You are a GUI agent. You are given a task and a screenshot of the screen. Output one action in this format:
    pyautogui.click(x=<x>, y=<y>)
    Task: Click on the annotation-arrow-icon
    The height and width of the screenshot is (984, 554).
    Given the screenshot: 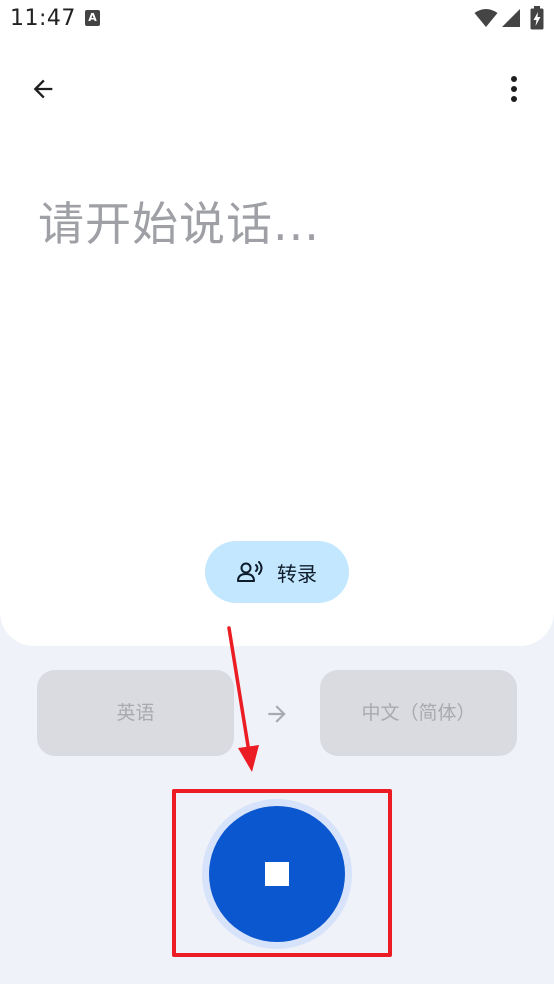 What is the action you would take?
    pyautogui.click(x=243, y=699)
    